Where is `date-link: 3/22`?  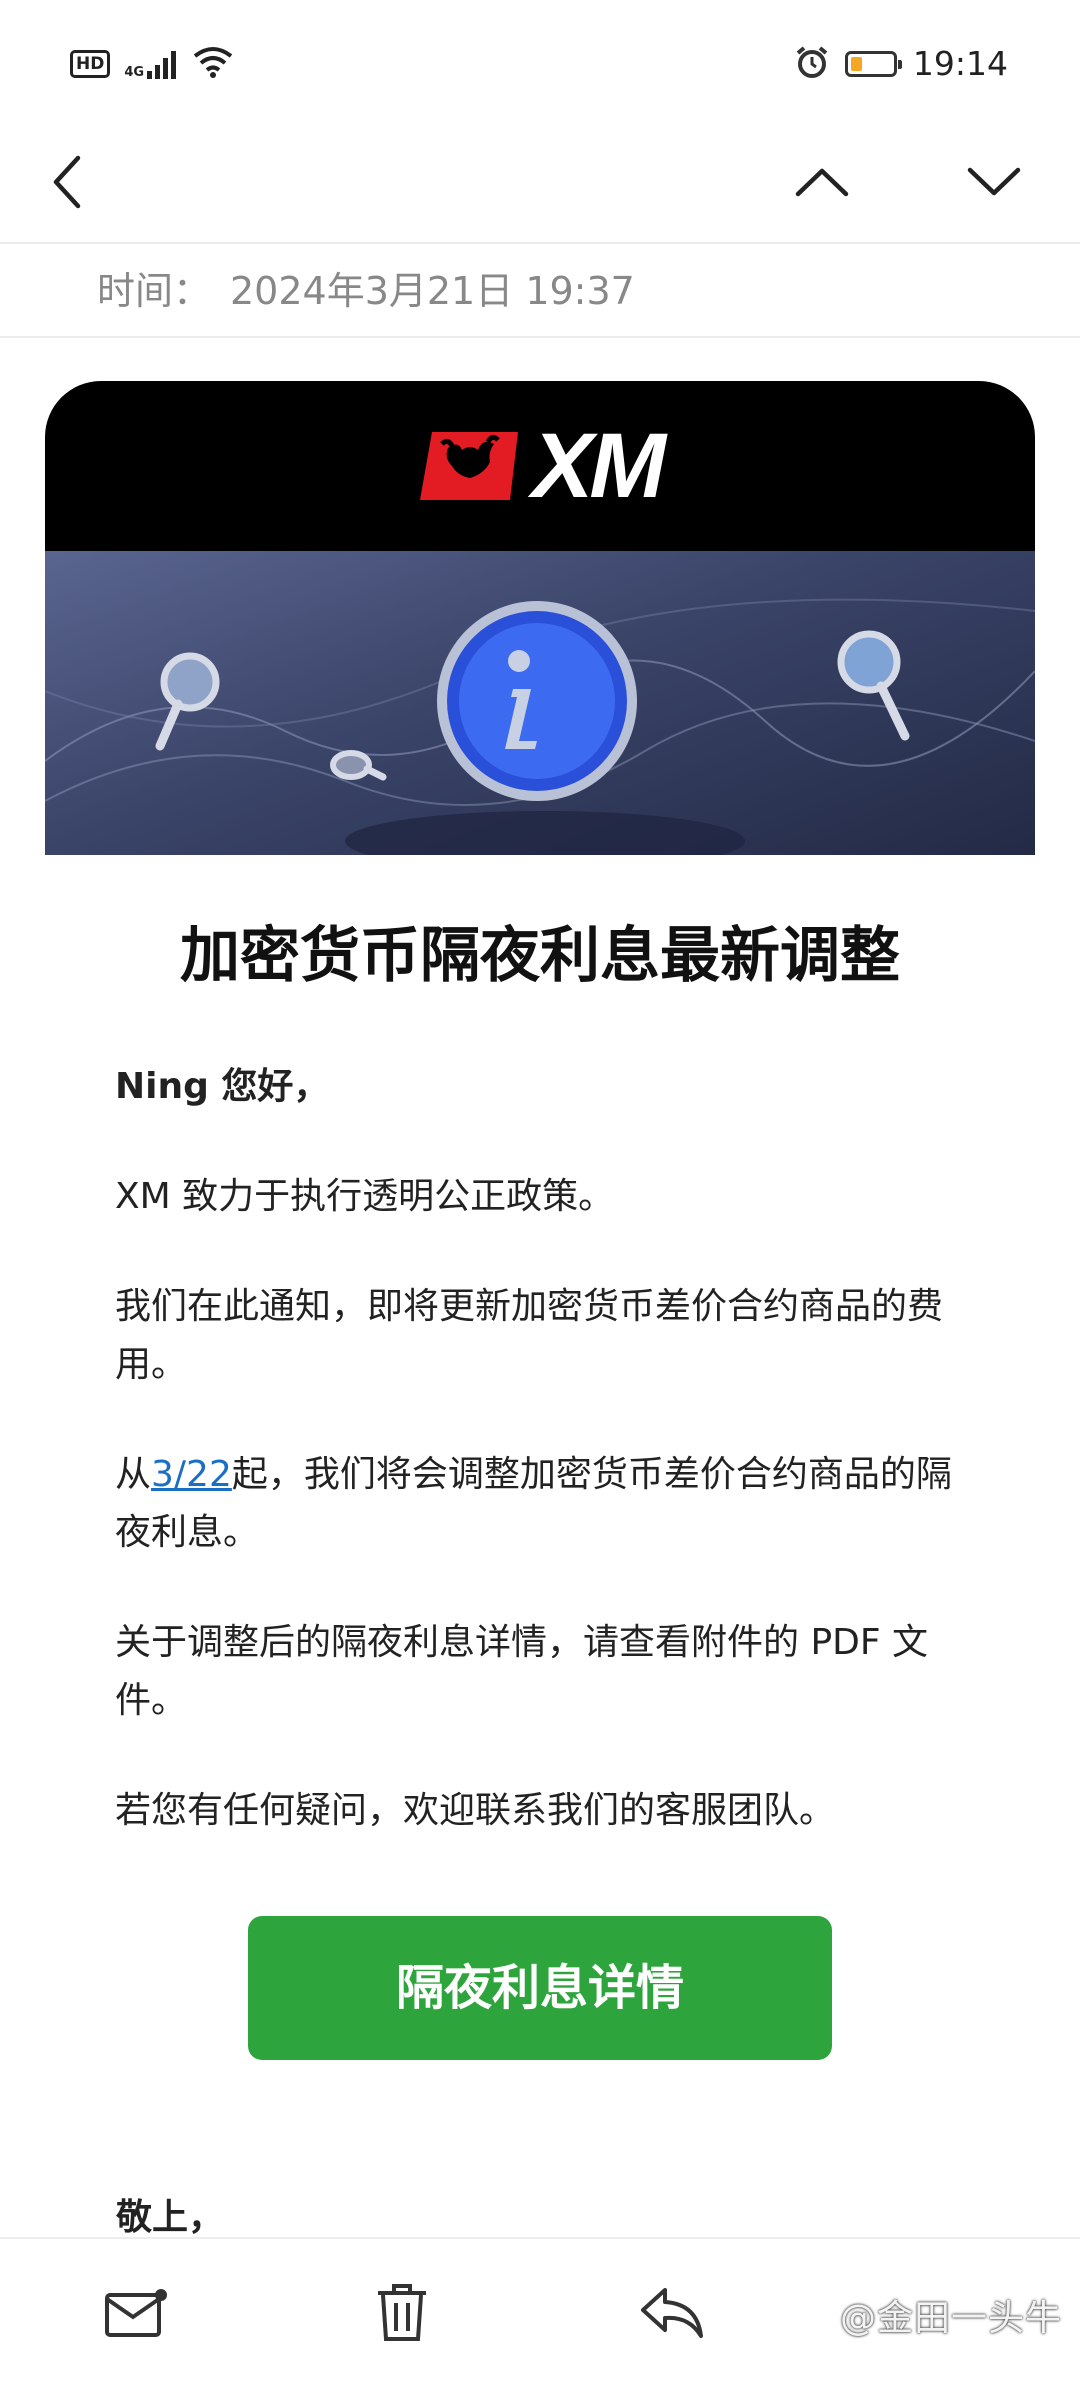
date-link: 3/22 is located at coordinates (191, 1474).